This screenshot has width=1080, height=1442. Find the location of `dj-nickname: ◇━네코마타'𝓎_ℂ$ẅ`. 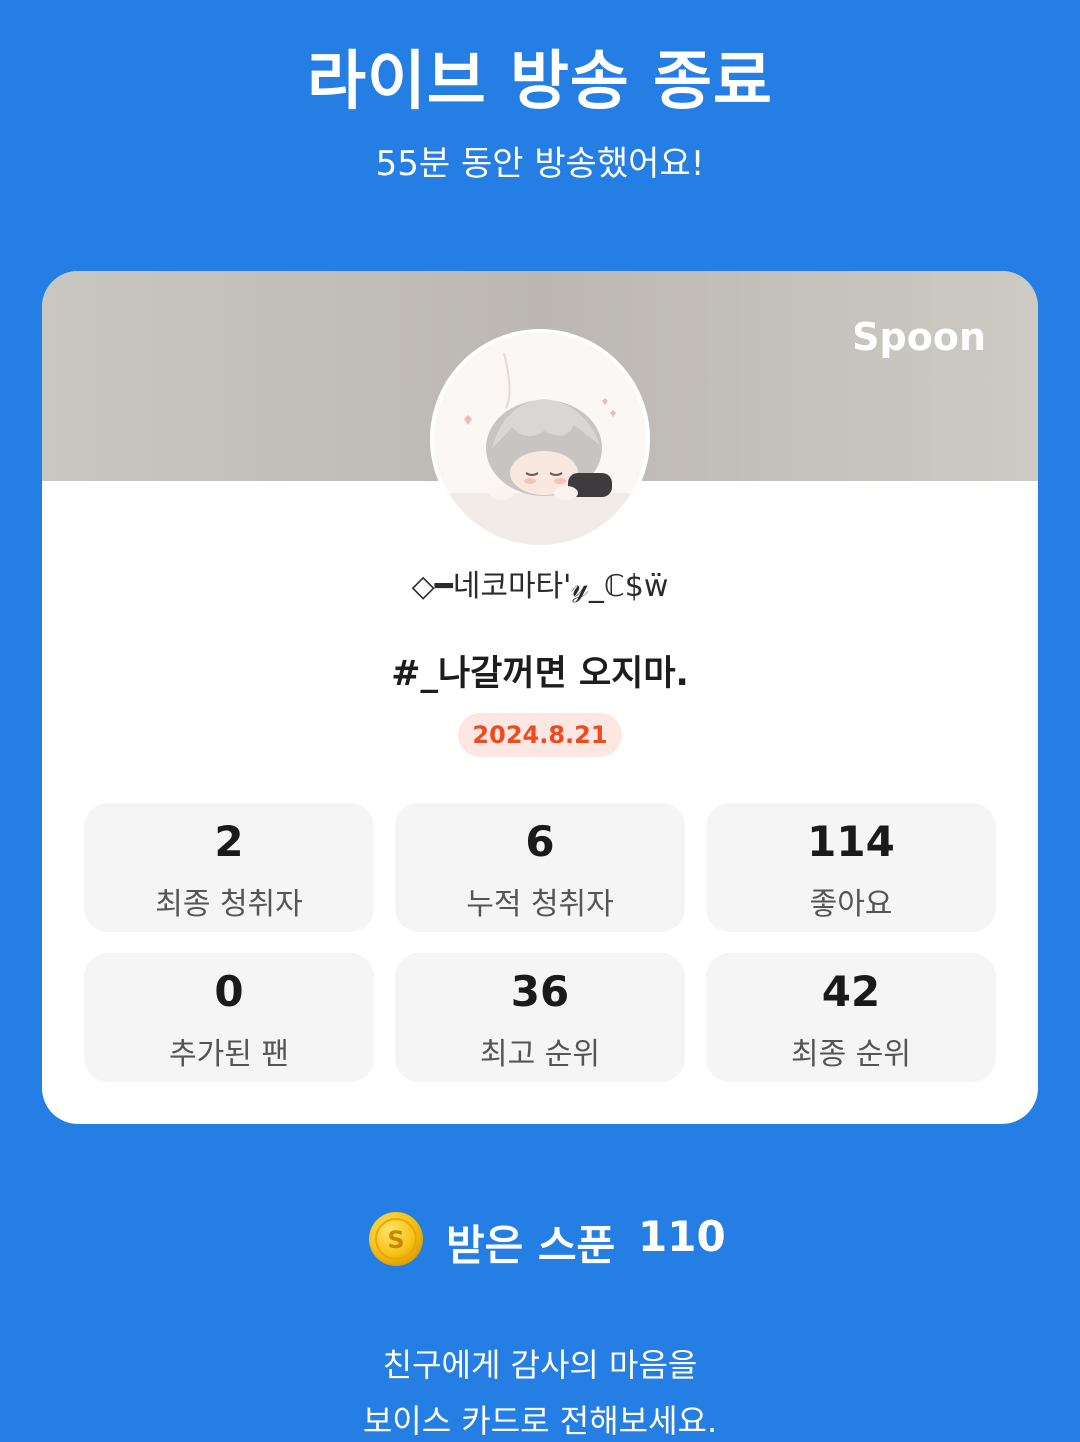

dj-nickname: ◇━네코마타'𝓎_ℂ$ẅ is located at coordinates (540, 586).